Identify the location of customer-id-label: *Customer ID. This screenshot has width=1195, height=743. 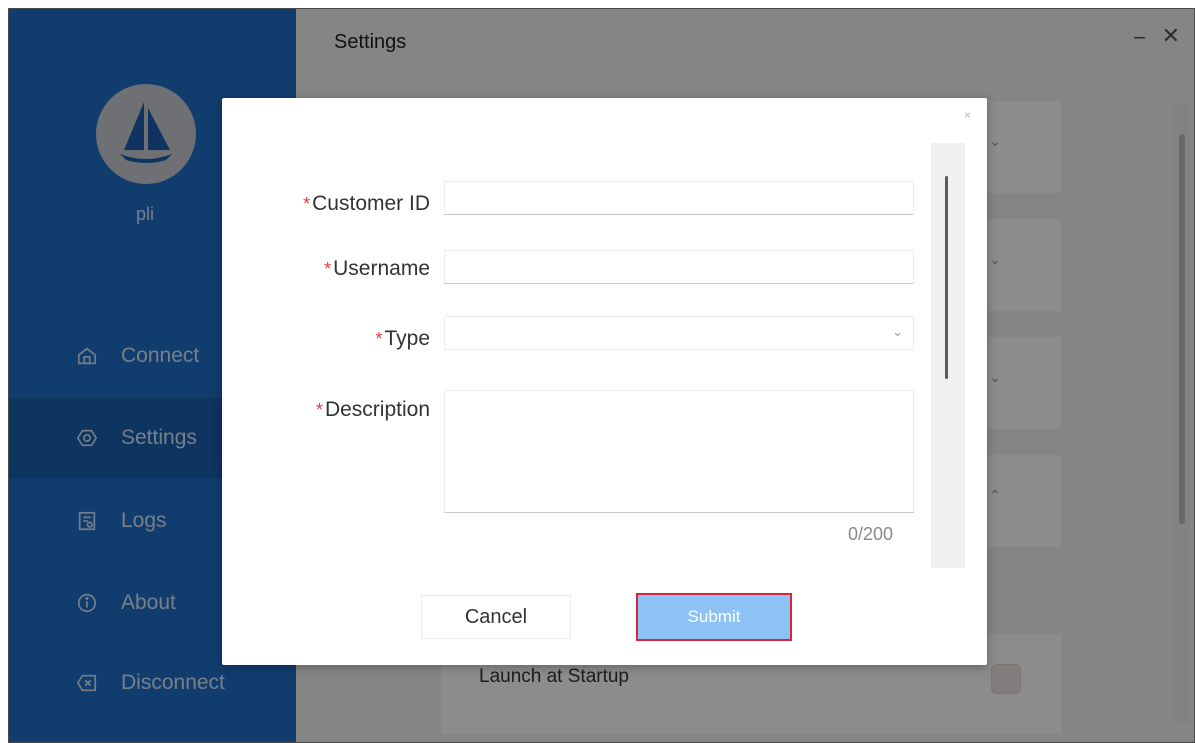
(366, 203).